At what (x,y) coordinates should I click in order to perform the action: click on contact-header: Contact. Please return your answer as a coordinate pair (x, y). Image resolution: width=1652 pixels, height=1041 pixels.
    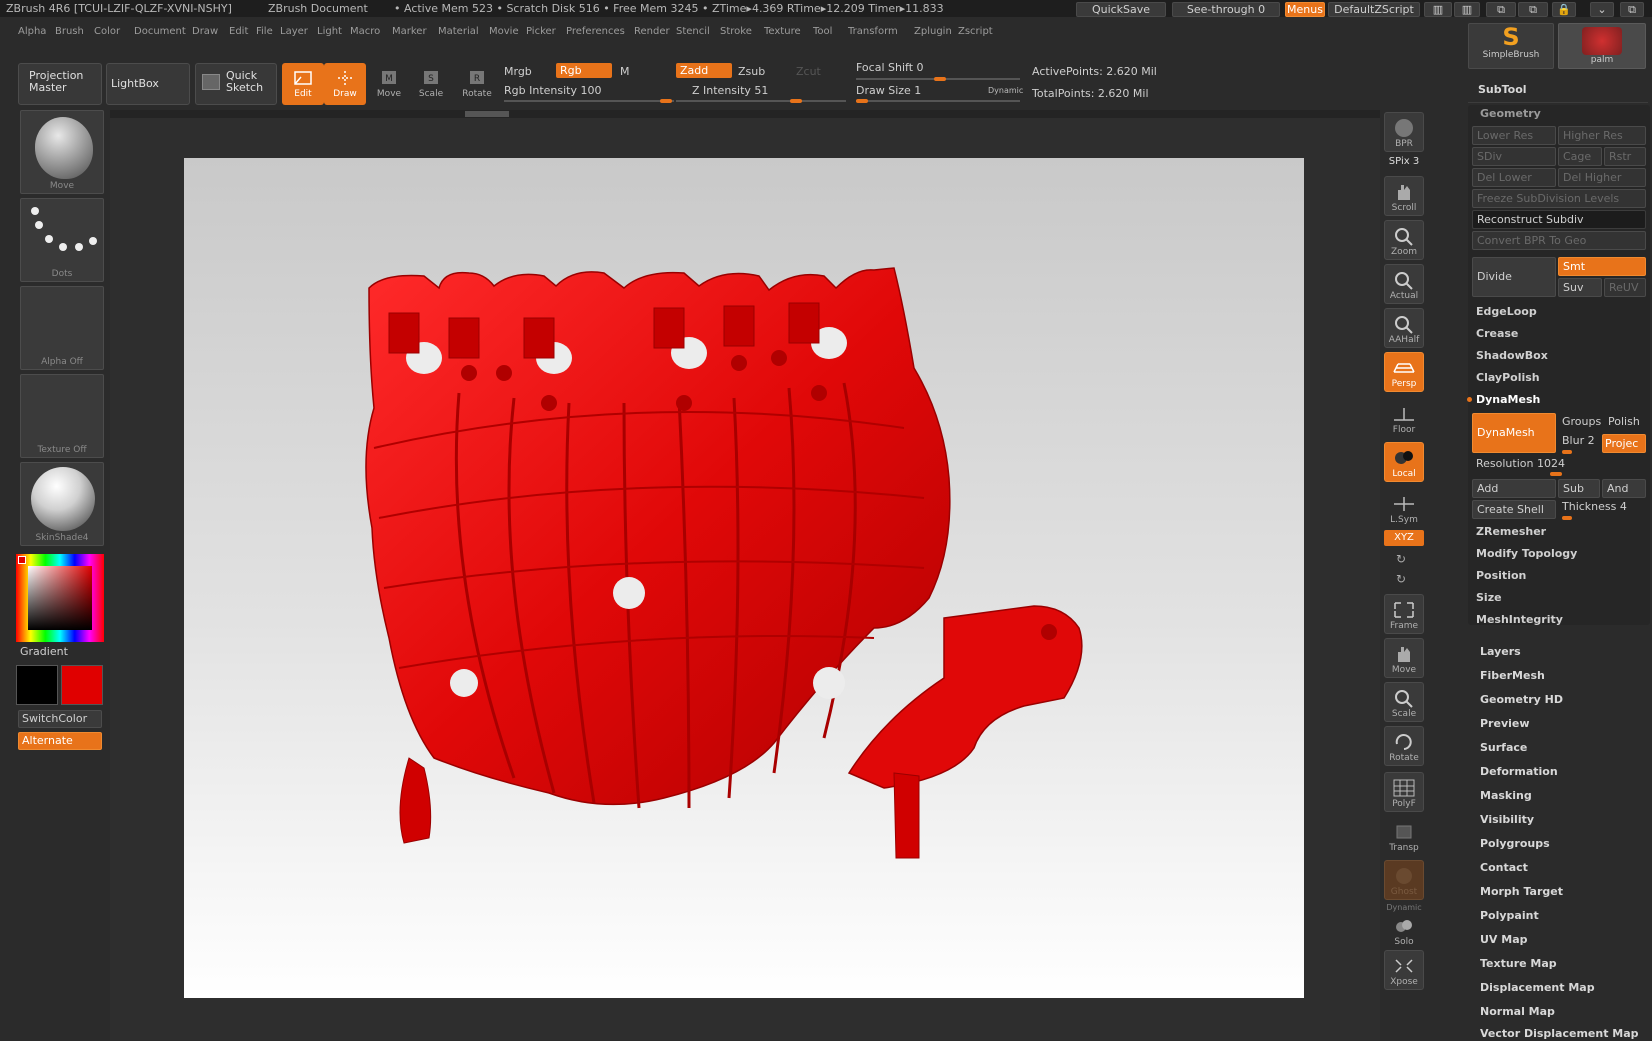
    Looking at the image, I should click on (1504, 867).